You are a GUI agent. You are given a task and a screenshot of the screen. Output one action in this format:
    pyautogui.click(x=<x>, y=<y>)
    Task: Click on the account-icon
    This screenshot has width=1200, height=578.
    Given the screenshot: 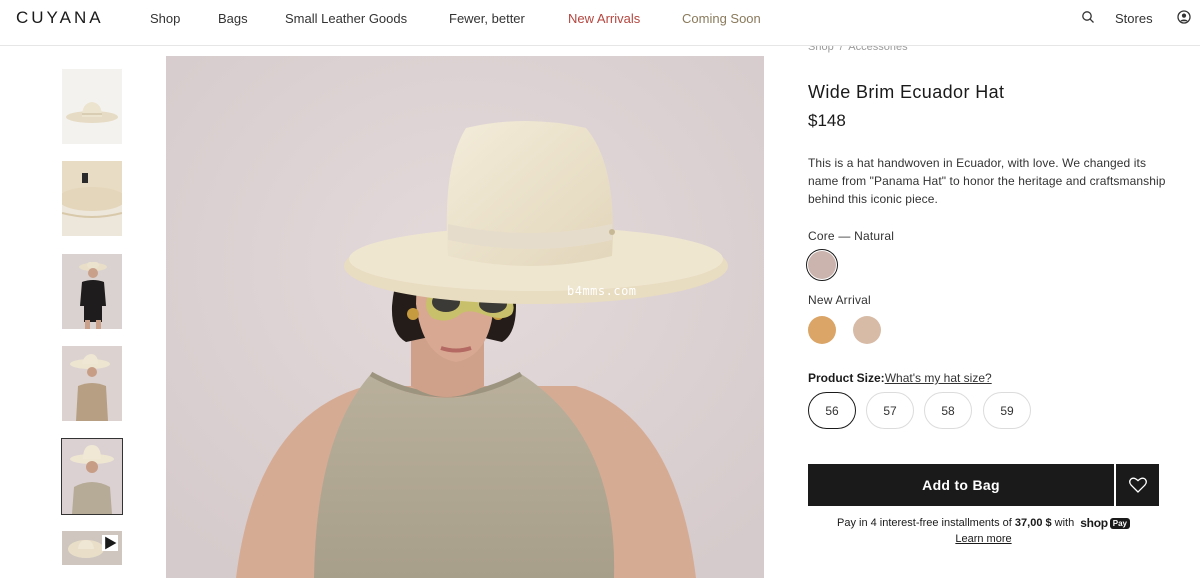 What is the action you would take?
    pyautogui.click(x=1184, y=17)
    